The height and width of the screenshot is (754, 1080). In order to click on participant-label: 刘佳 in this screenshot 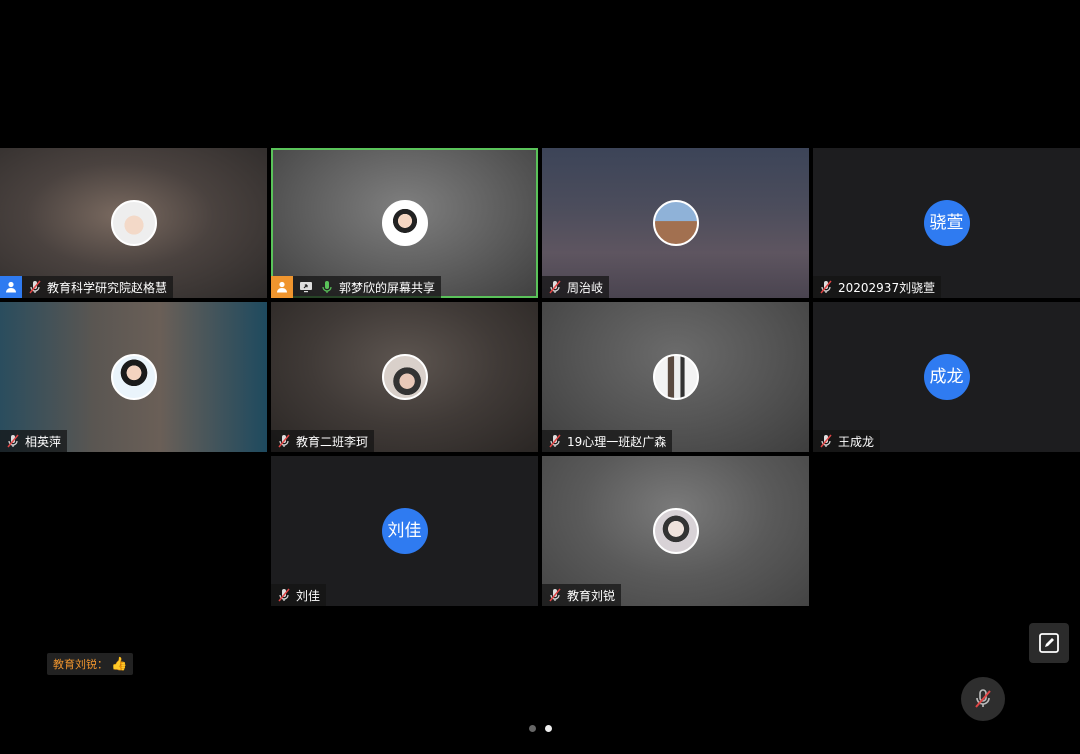, I will do `click(299, 595)`.